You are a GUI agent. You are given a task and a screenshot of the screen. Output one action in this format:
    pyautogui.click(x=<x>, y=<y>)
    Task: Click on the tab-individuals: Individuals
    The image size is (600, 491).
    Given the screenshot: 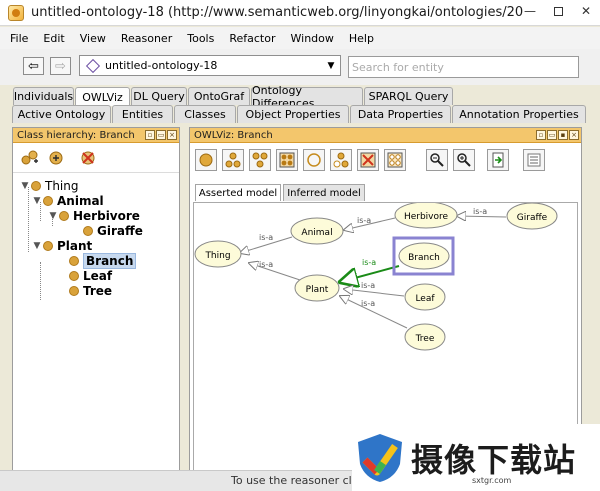 What is the action you would take?
    pyautogui.click(x=43, y=96)
    